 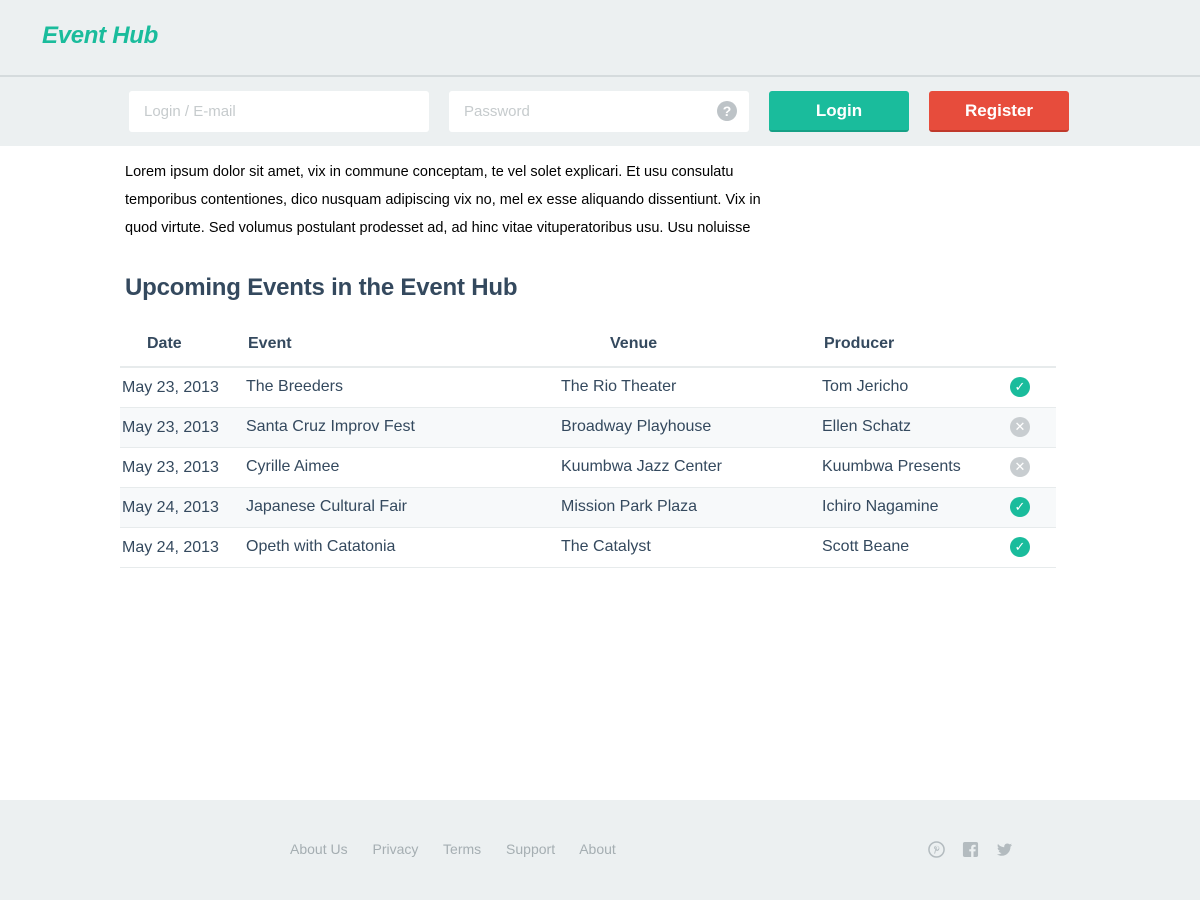 I want to click on footer-link-privacy: Privacy, so click(x=395, y=849).